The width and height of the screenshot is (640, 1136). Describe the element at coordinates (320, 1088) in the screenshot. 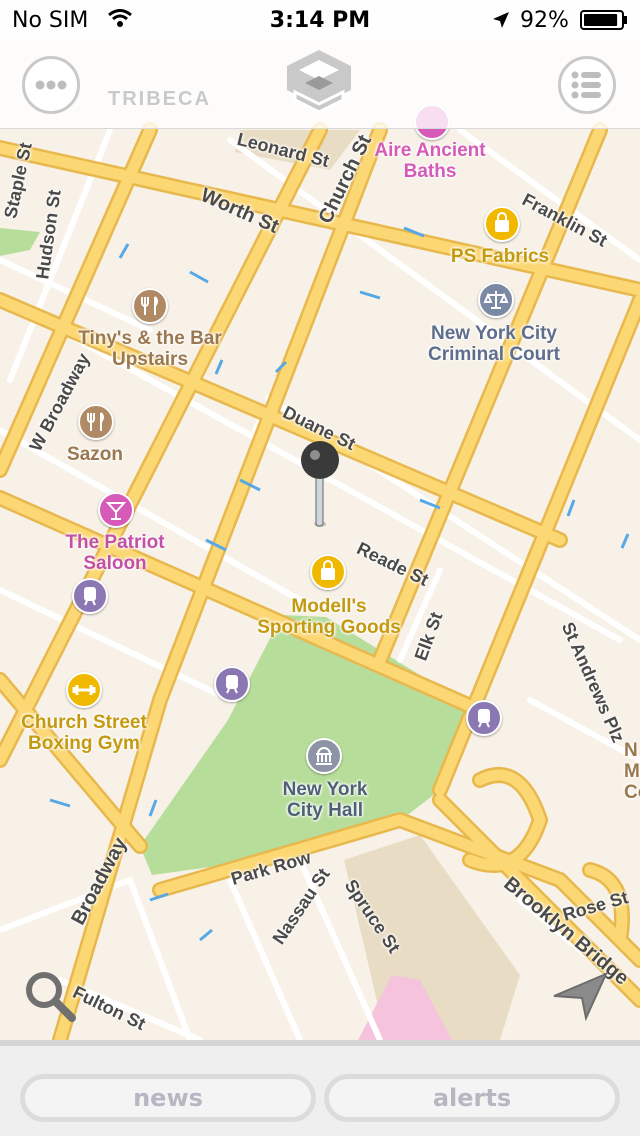

I see `bottom-bar: news alerts` at that location.